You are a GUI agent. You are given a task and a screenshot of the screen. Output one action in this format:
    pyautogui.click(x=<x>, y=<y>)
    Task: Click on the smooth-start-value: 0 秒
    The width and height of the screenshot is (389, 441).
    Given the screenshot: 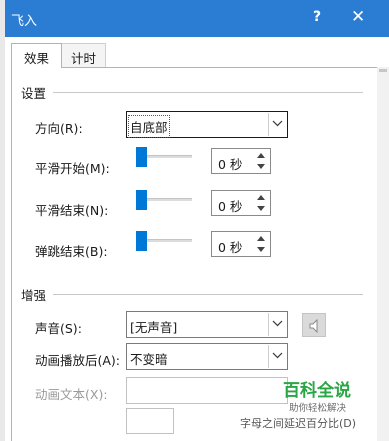 What is the action you would take?
    pyautogui.click(x=230, y=164)
    